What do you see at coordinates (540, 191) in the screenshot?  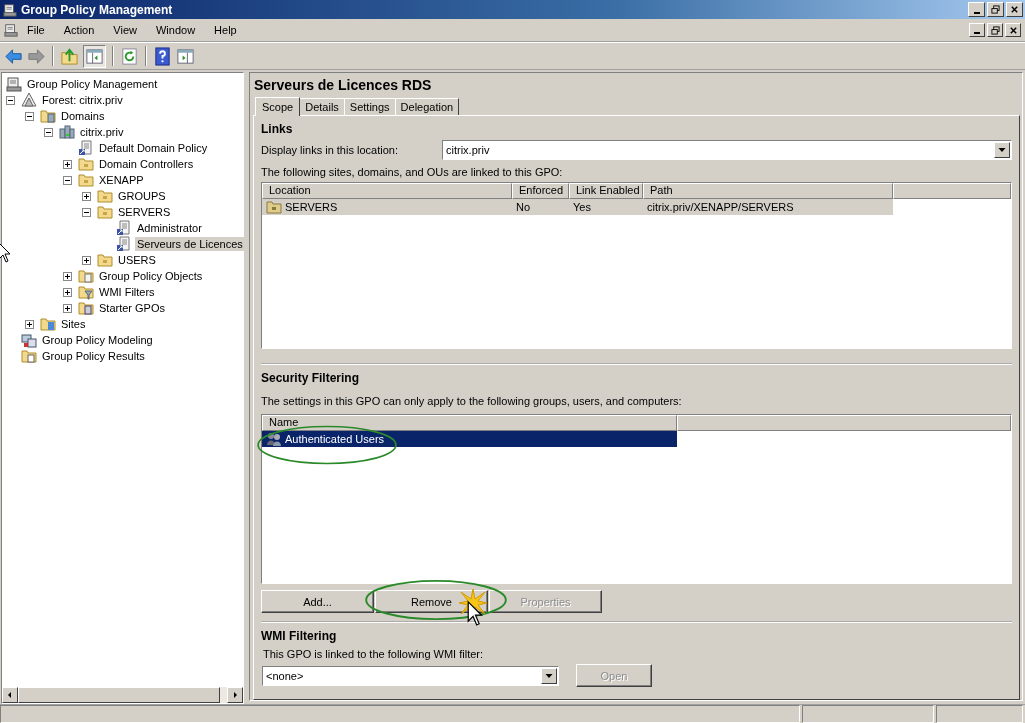 I see `column-header: Enforced` at bounding box center [540, 191].